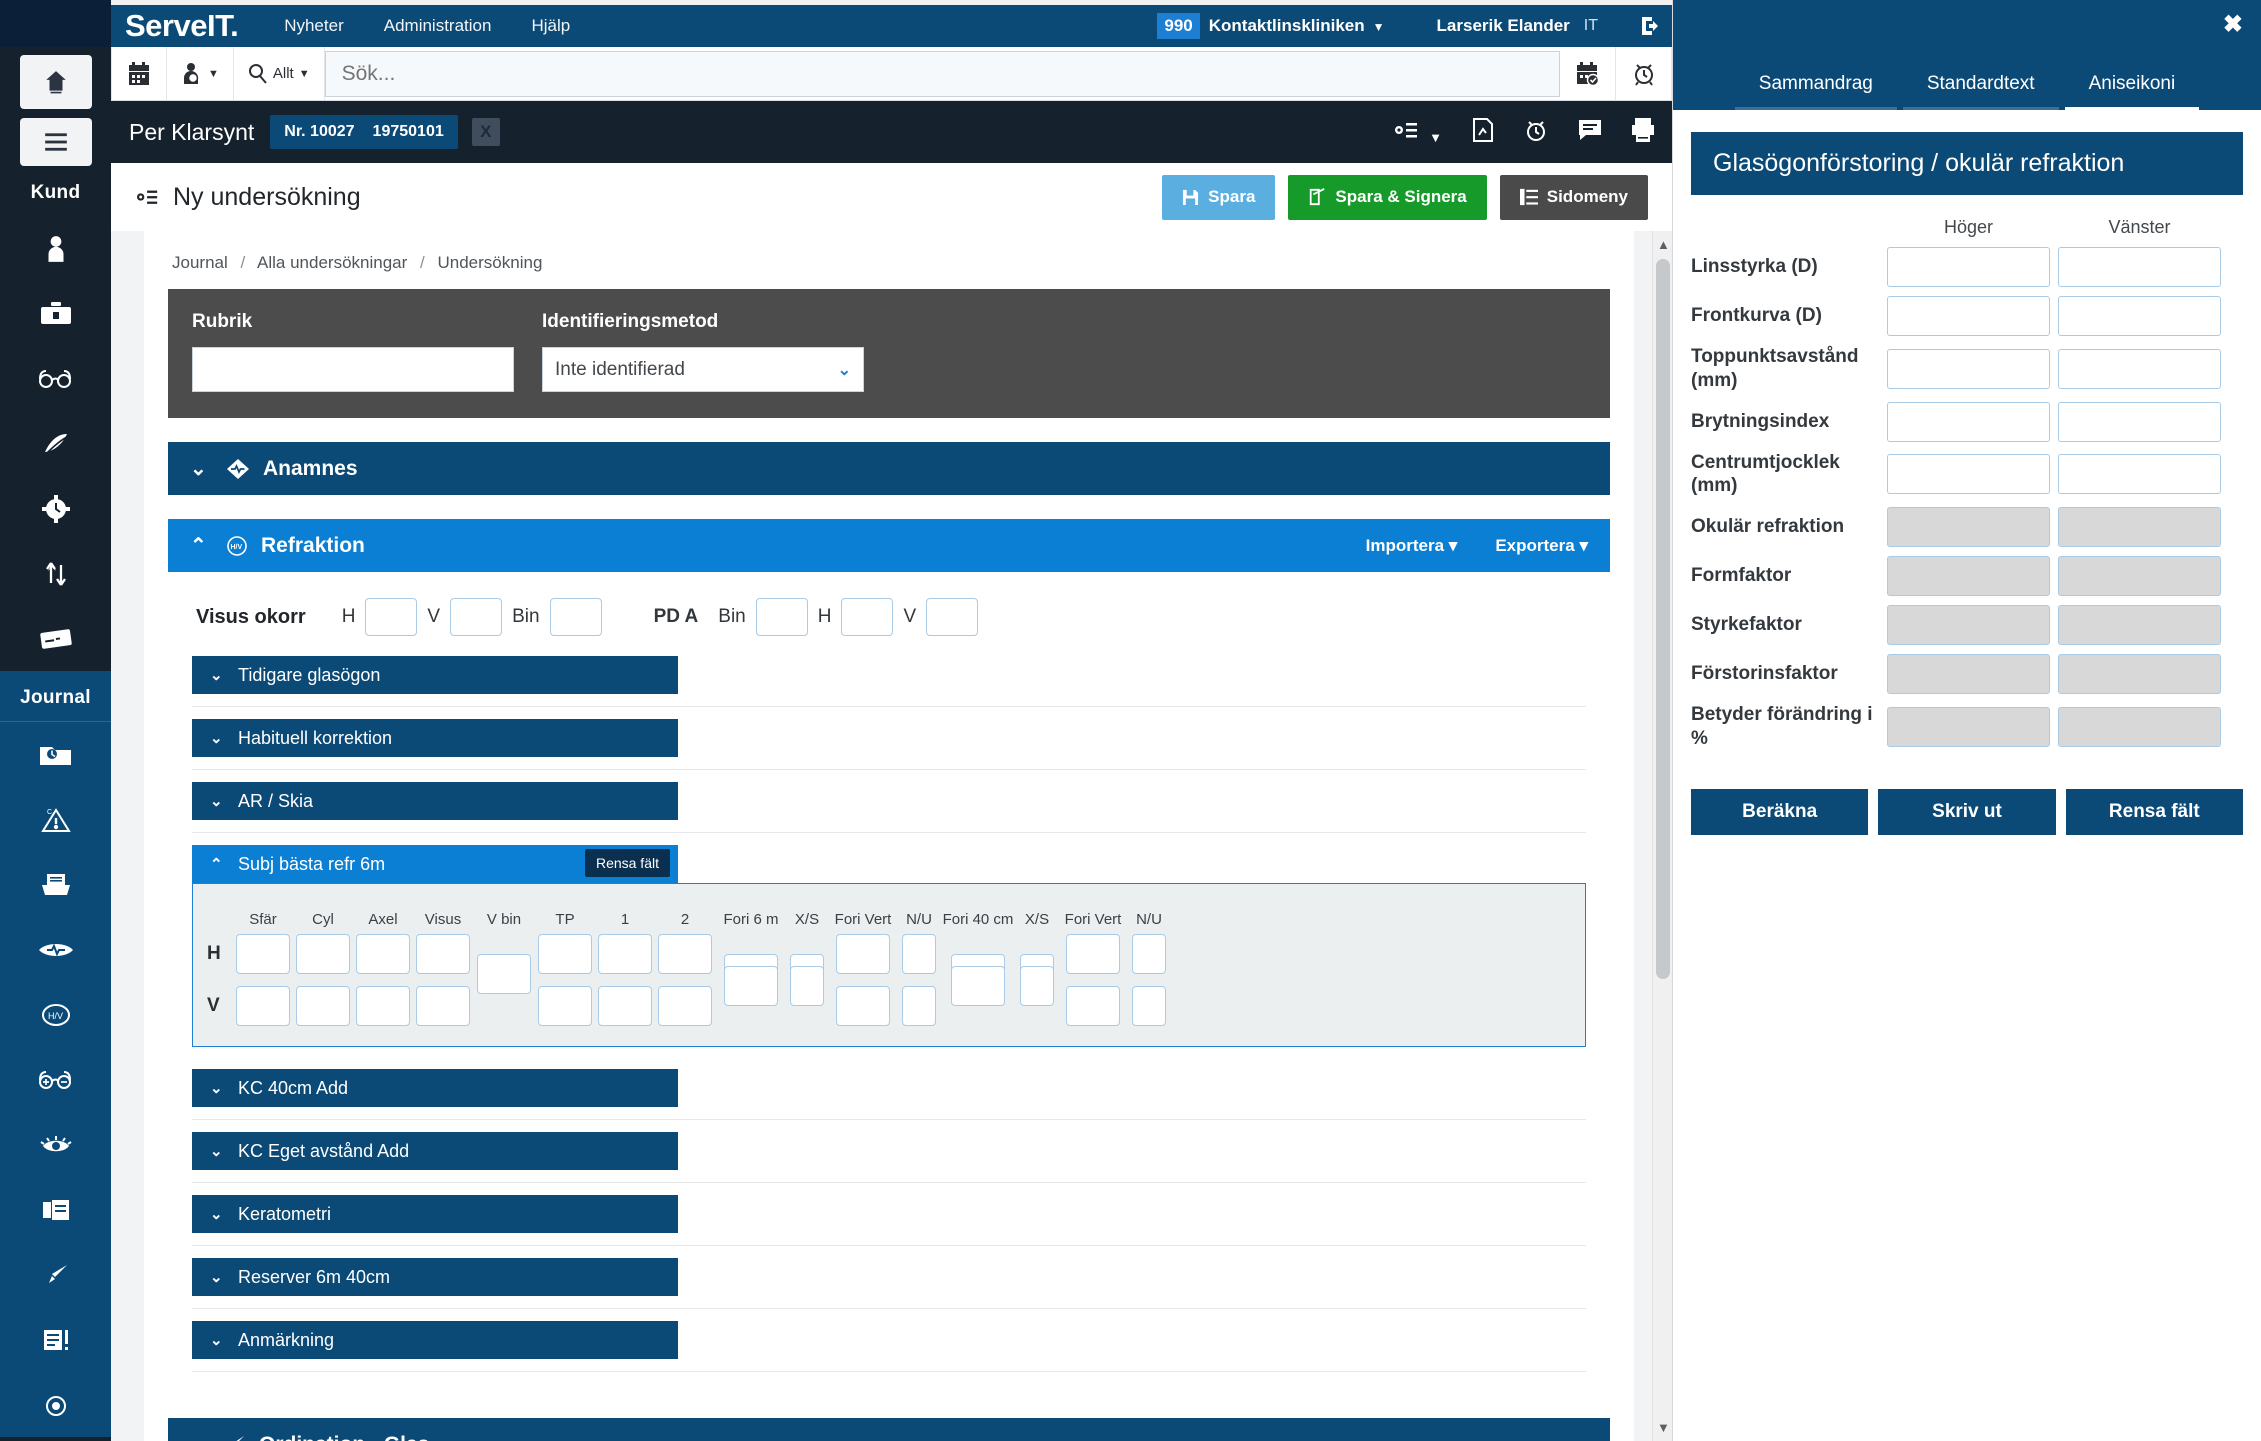 Image resolution: width=2261 pixels, height=1441 pixels. What do you see at coordinates (625, 954) in the screenshot?
I see `cell-input-1-h` at bounding box center [625, 954].